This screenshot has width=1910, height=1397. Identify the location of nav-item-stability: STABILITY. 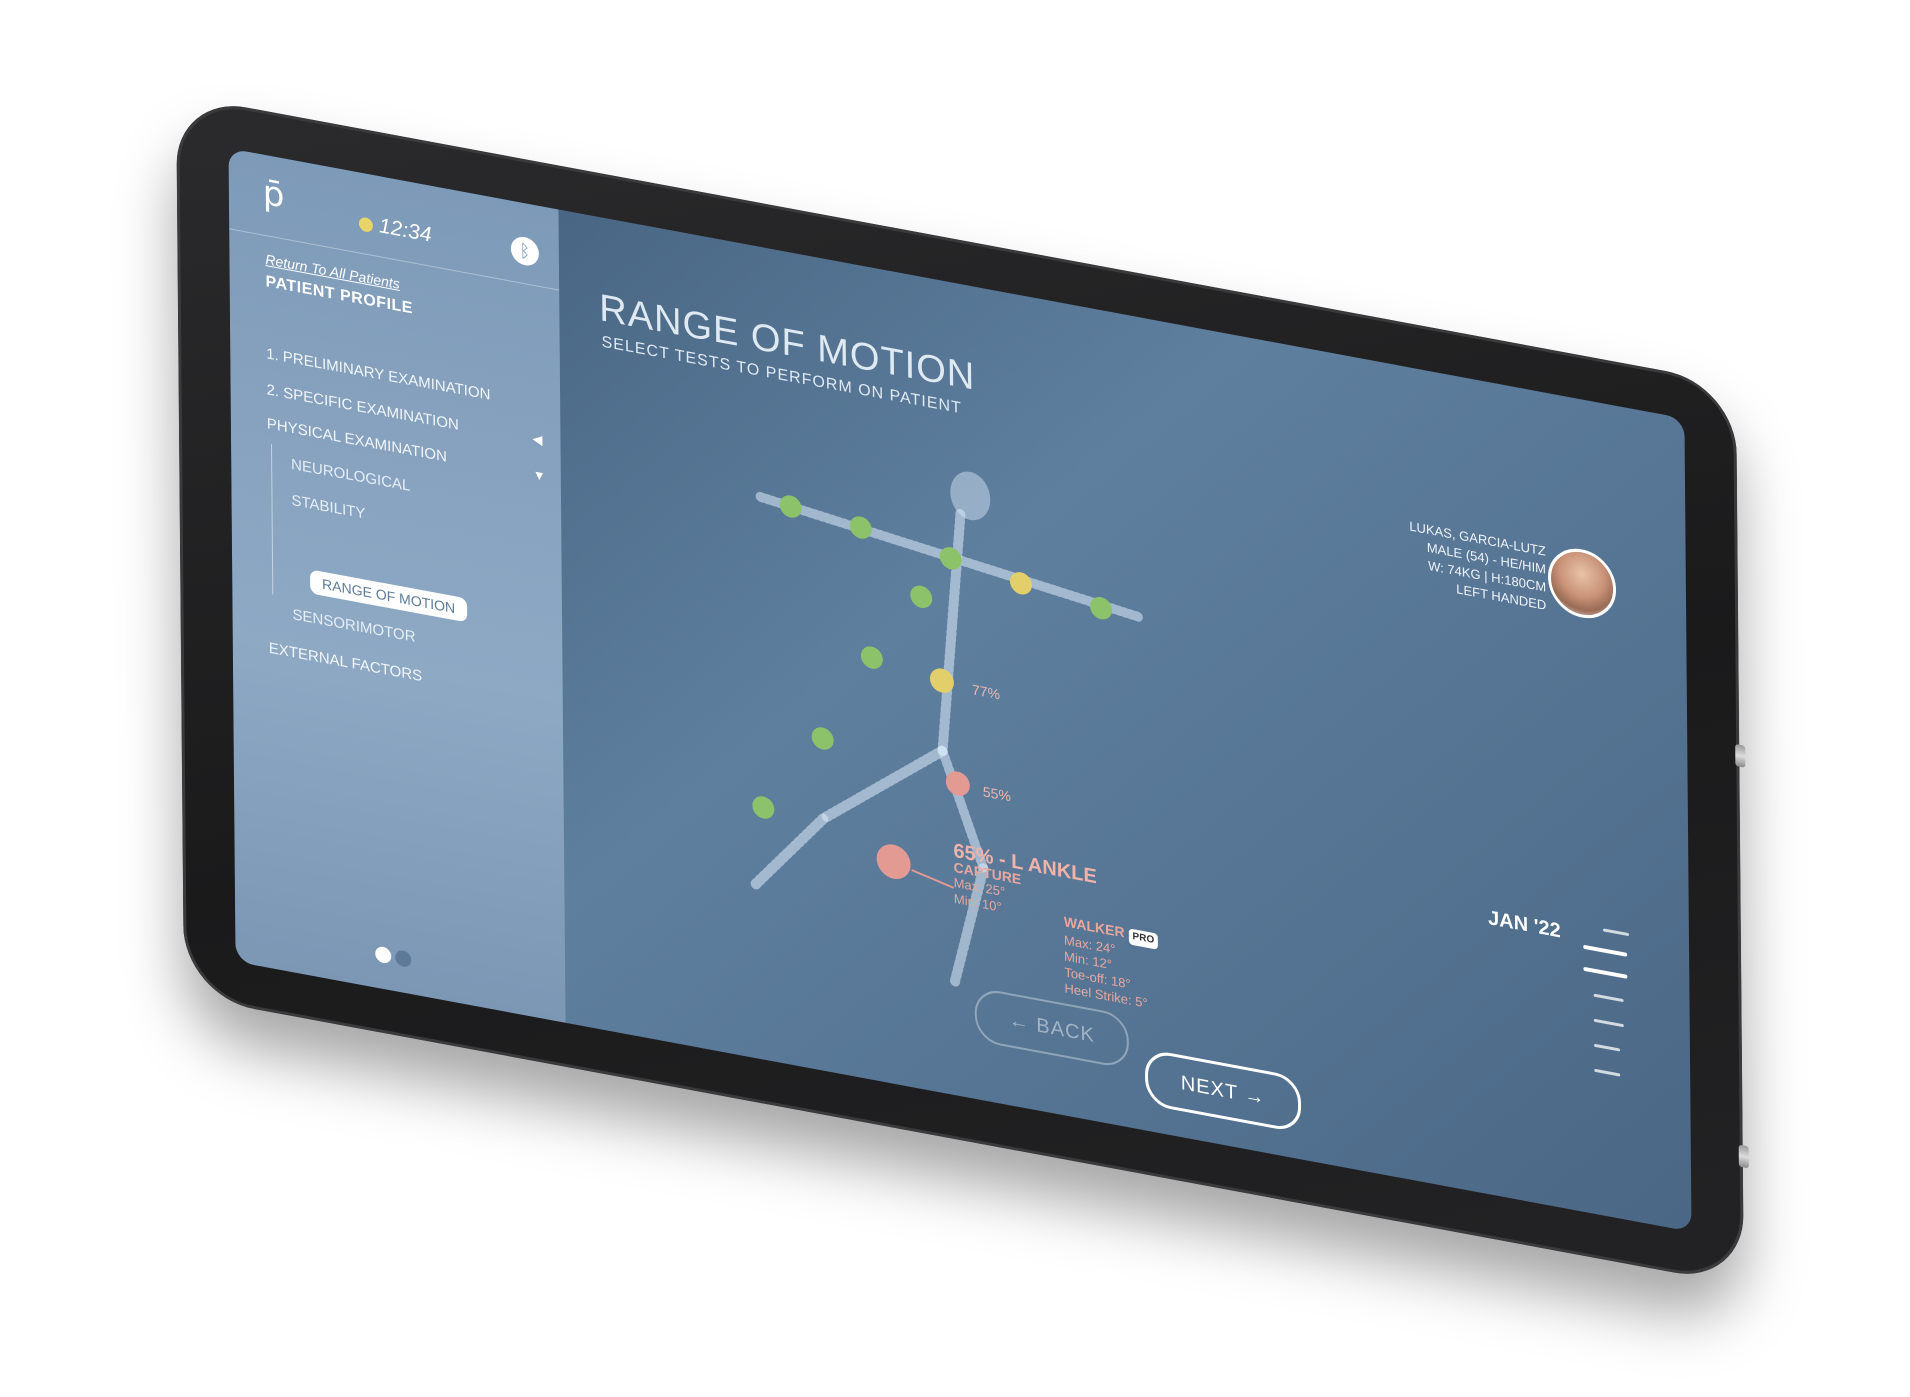
(328, 507).